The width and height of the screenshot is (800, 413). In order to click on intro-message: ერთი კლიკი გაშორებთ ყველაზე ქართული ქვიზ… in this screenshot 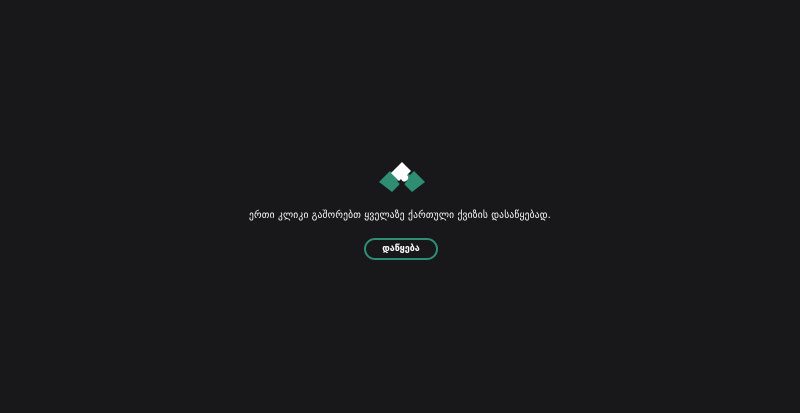, I will do `click(400, 215)`.